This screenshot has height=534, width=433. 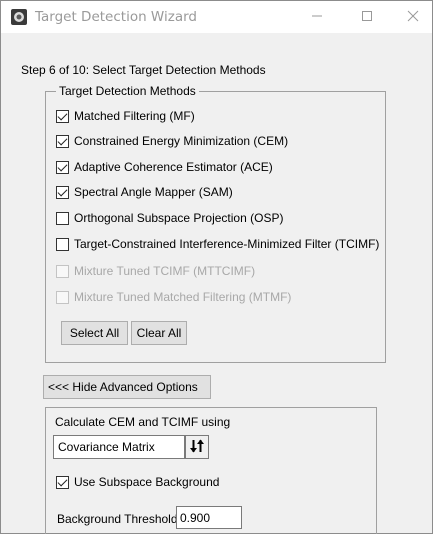 I want to click on close-button, so click(x=411, y=17).